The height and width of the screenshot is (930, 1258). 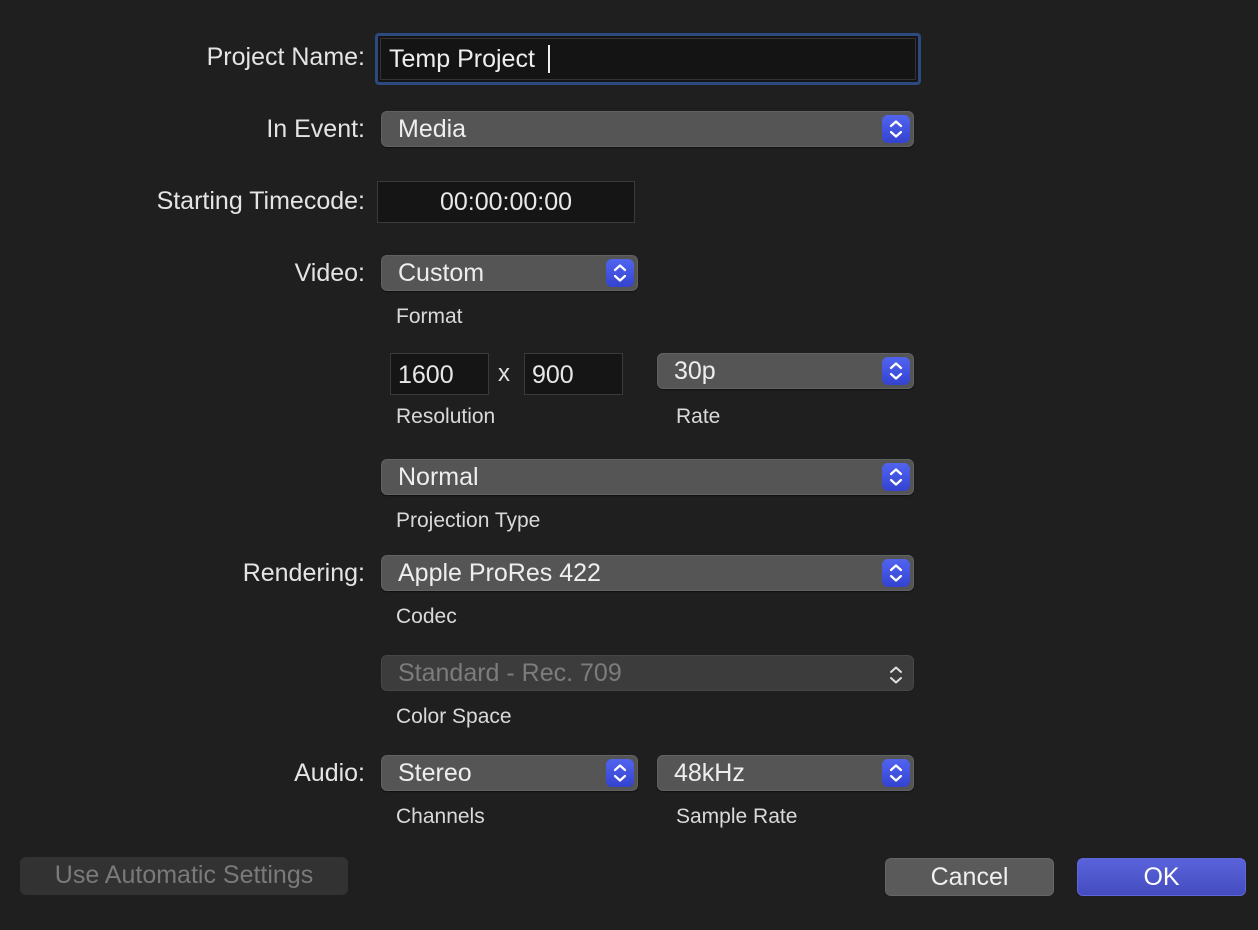 What do you see at coordinates (446, 416) in the screenshot?
I see `resolution-caption: Resolution` at bounding box center [446, 416].